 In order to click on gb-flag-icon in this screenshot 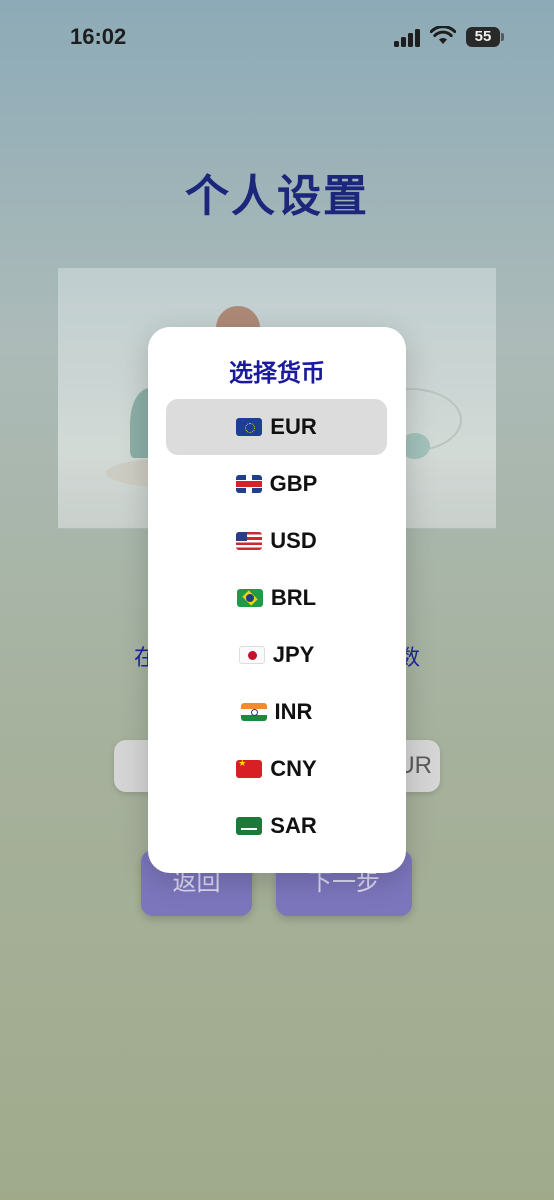, I will do `click(248, 484)`.